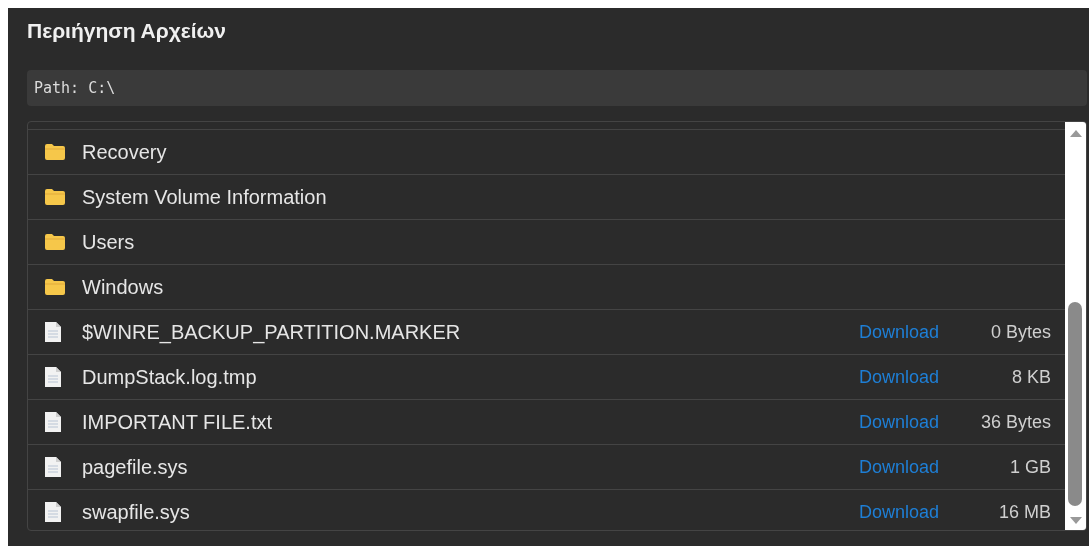 This screenshot has height=546, width=1089. What do you see at coordinates (1015, 422) in the screenshot?
I see `file-size: 36 Bytes` at bounding box center [1015, 422].